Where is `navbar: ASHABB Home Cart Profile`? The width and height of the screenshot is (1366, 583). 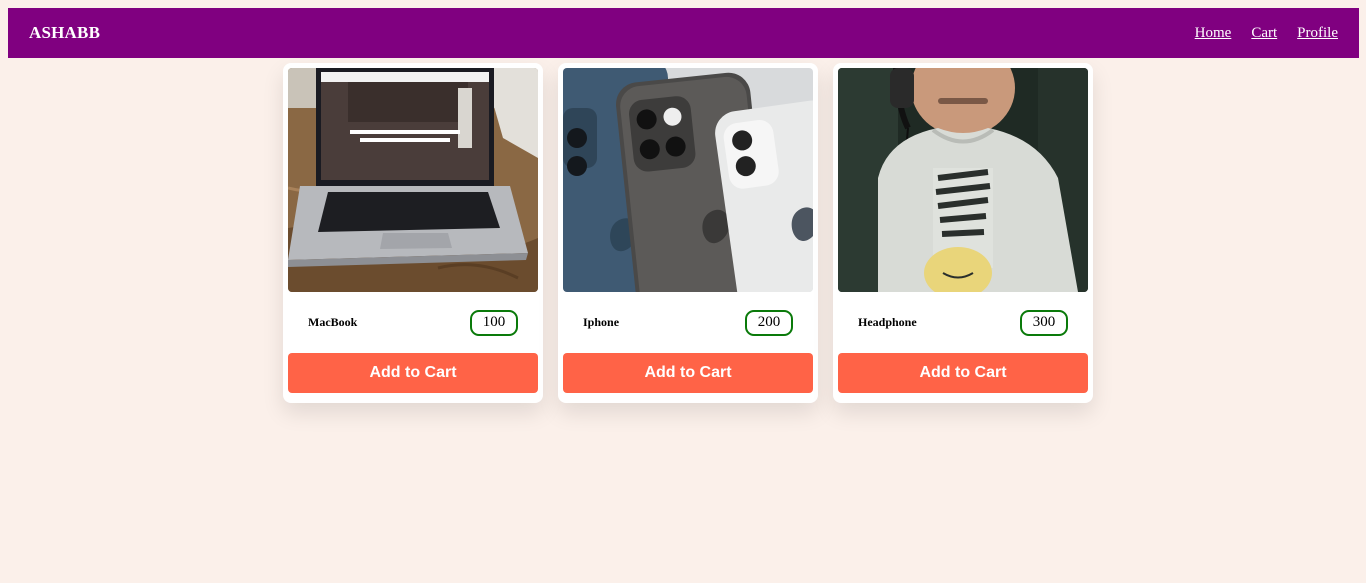
navbar: ASHABB Home Cart Profile is located at coordinates (683, 33).